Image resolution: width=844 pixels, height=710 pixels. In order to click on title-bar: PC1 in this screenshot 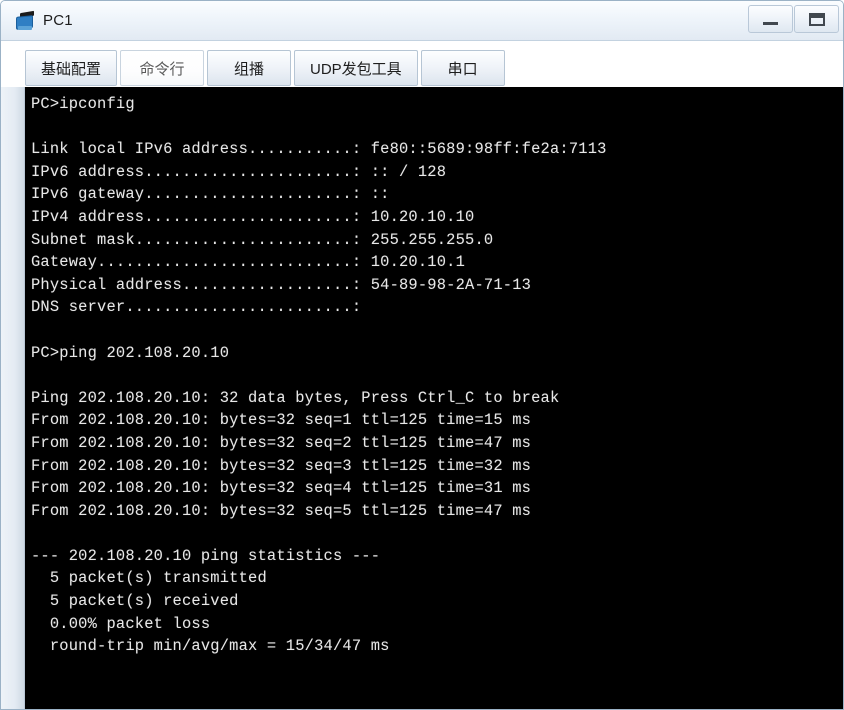, I will do `click(422, 21)`.